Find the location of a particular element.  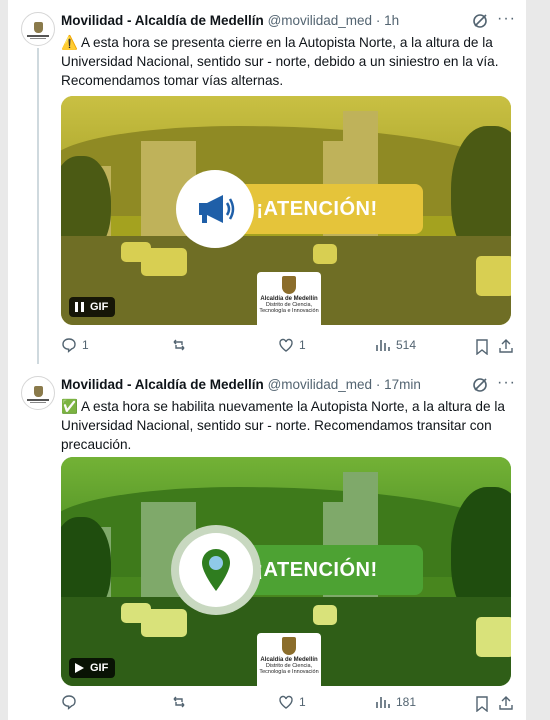

map-pin-badge is located at coordinates (216, 570).